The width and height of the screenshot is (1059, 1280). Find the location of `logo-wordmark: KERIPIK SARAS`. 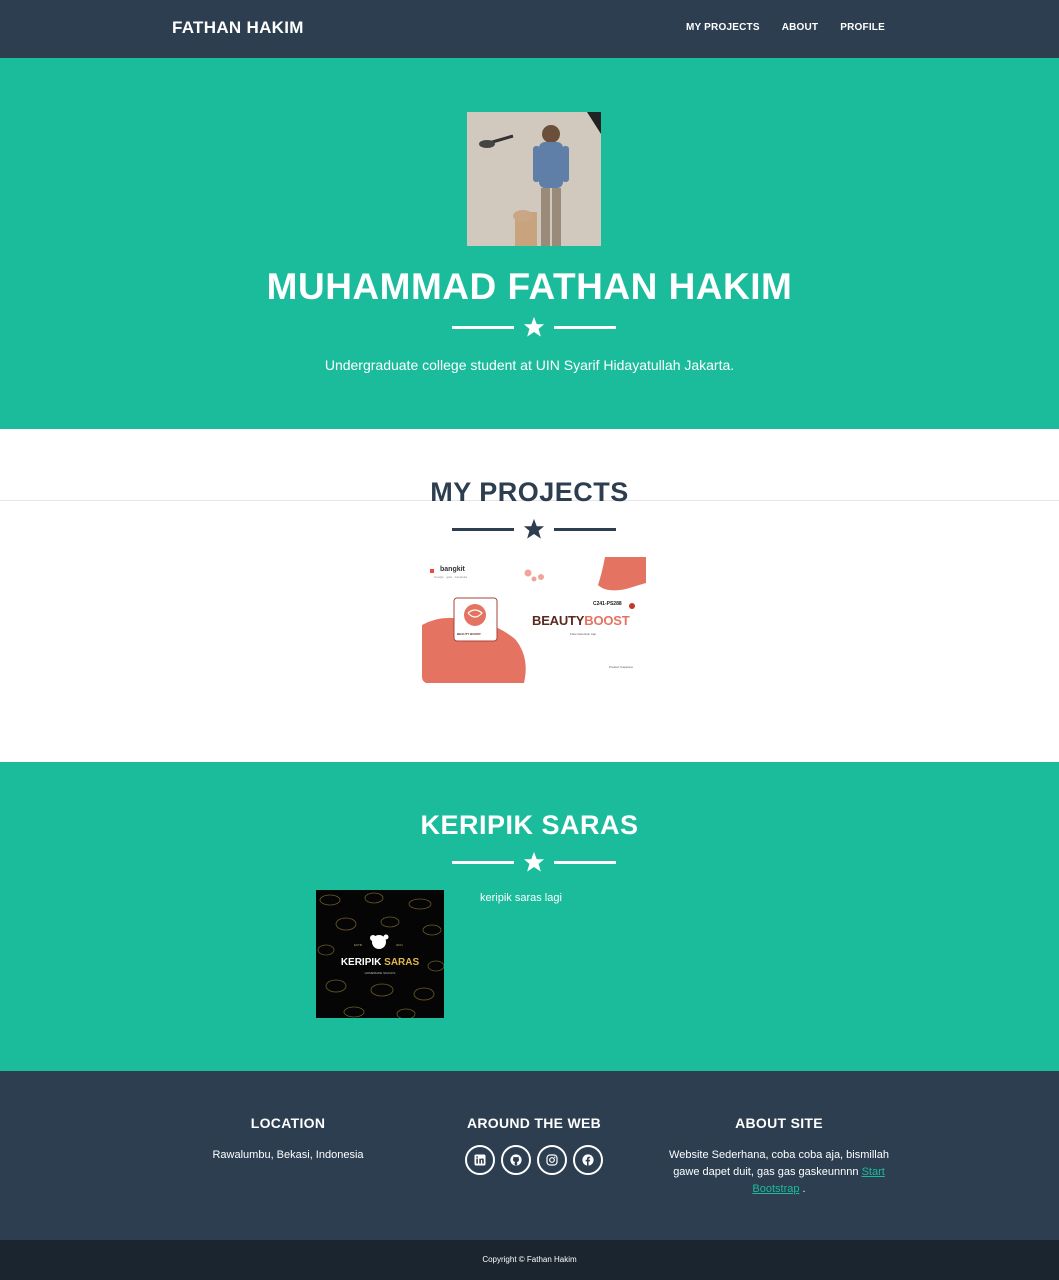

logo-wordmark: KERIPIK SARAS is located at coordinates (380, 962).